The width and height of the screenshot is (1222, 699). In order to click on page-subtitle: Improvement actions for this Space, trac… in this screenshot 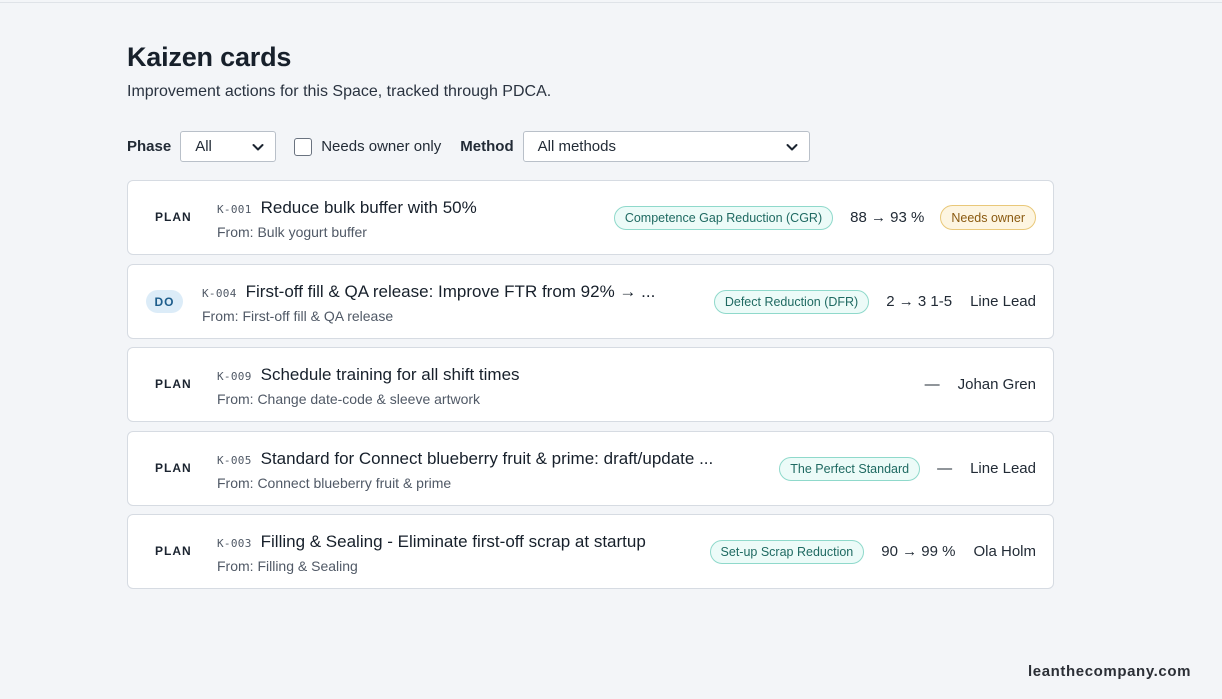, I will do `click(339, 91)`.